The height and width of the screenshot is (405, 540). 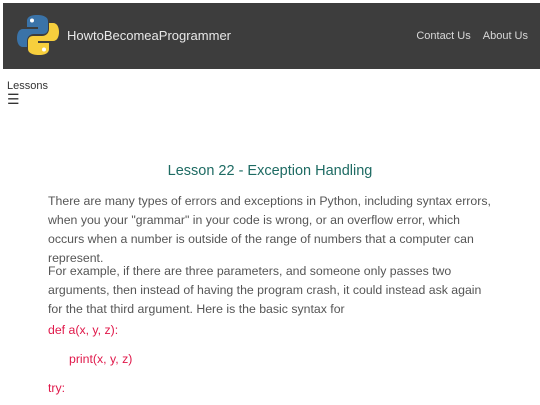 What do you see at coordinates (270, 171) in the screenshot?
I see `lesson-title: Lesson 22 - Exception Handling` at bounding box center [270, 171].